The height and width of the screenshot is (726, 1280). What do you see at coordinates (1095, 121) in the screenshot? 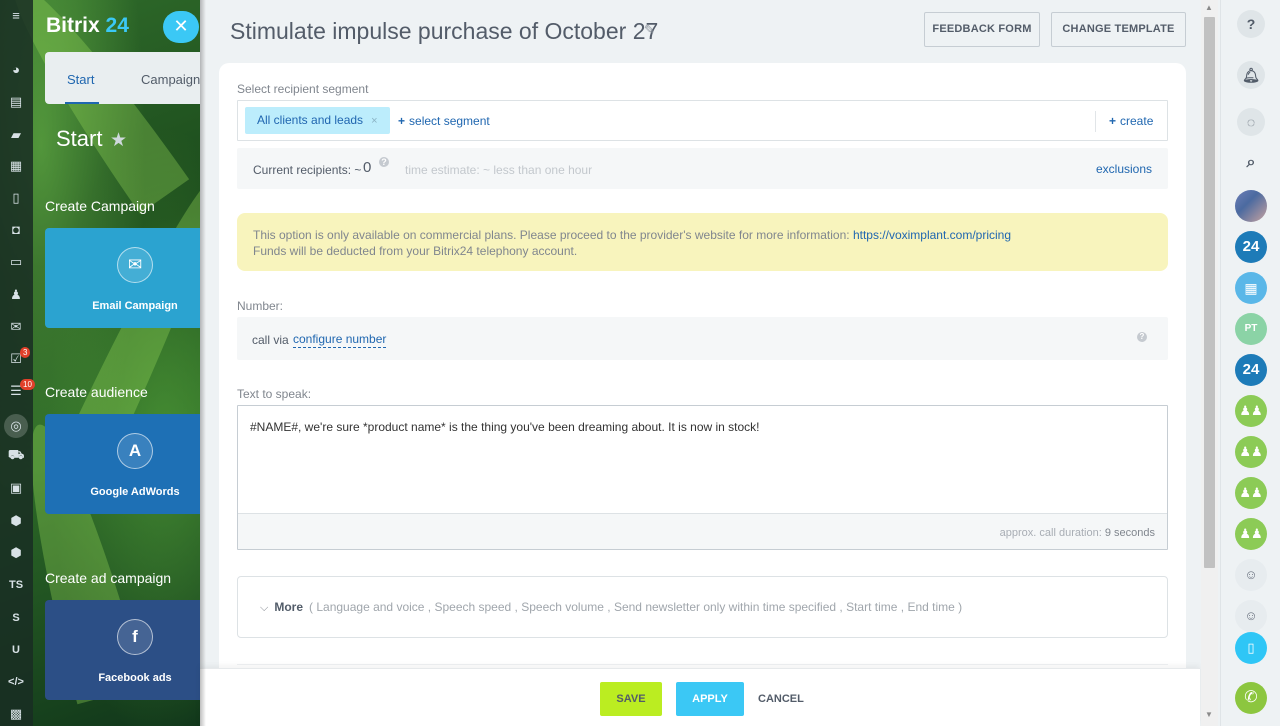
I see `divider` at bounding box center [1095, 121].